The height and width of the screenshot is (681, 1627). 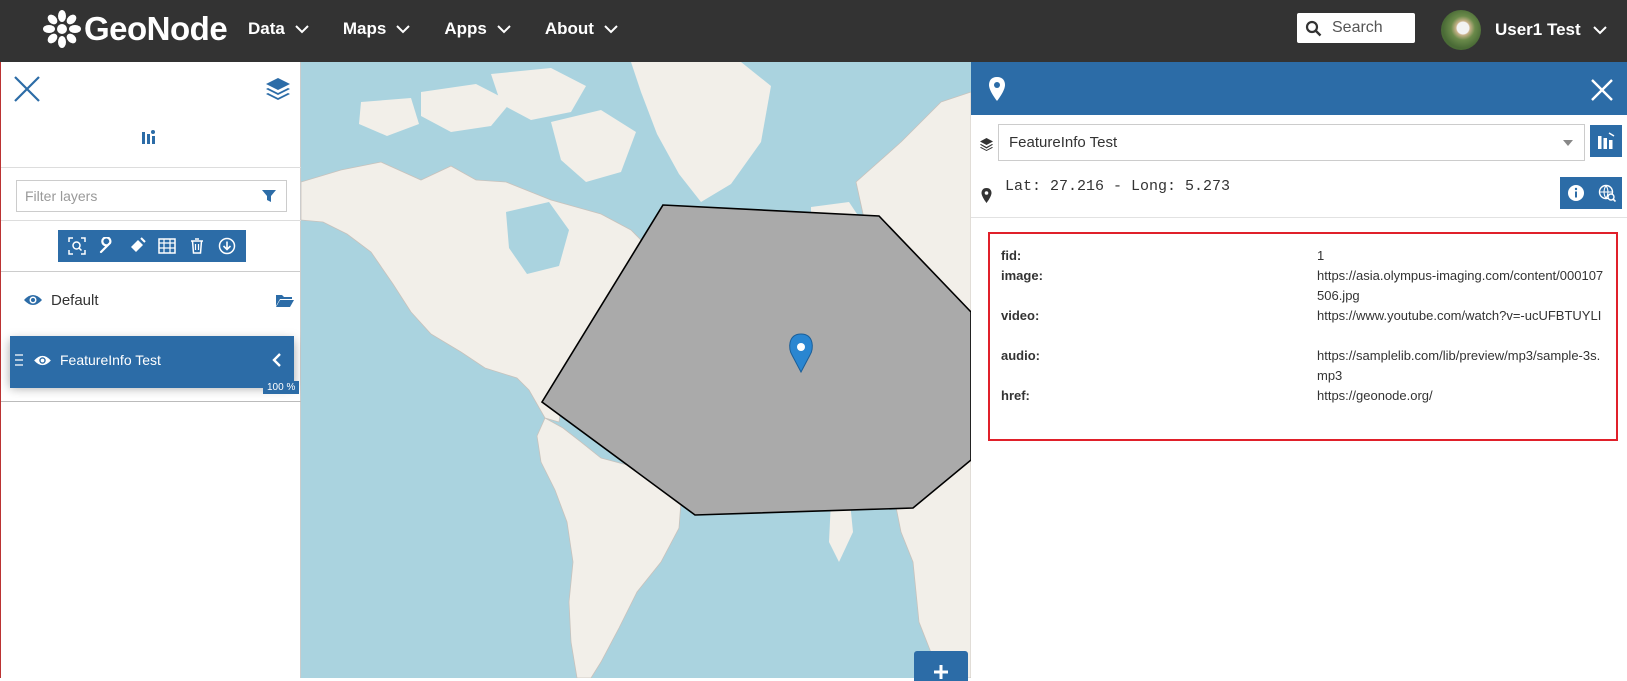 I want to click on layer-label: FeatureInfo Test, so click(x=110, y=360).